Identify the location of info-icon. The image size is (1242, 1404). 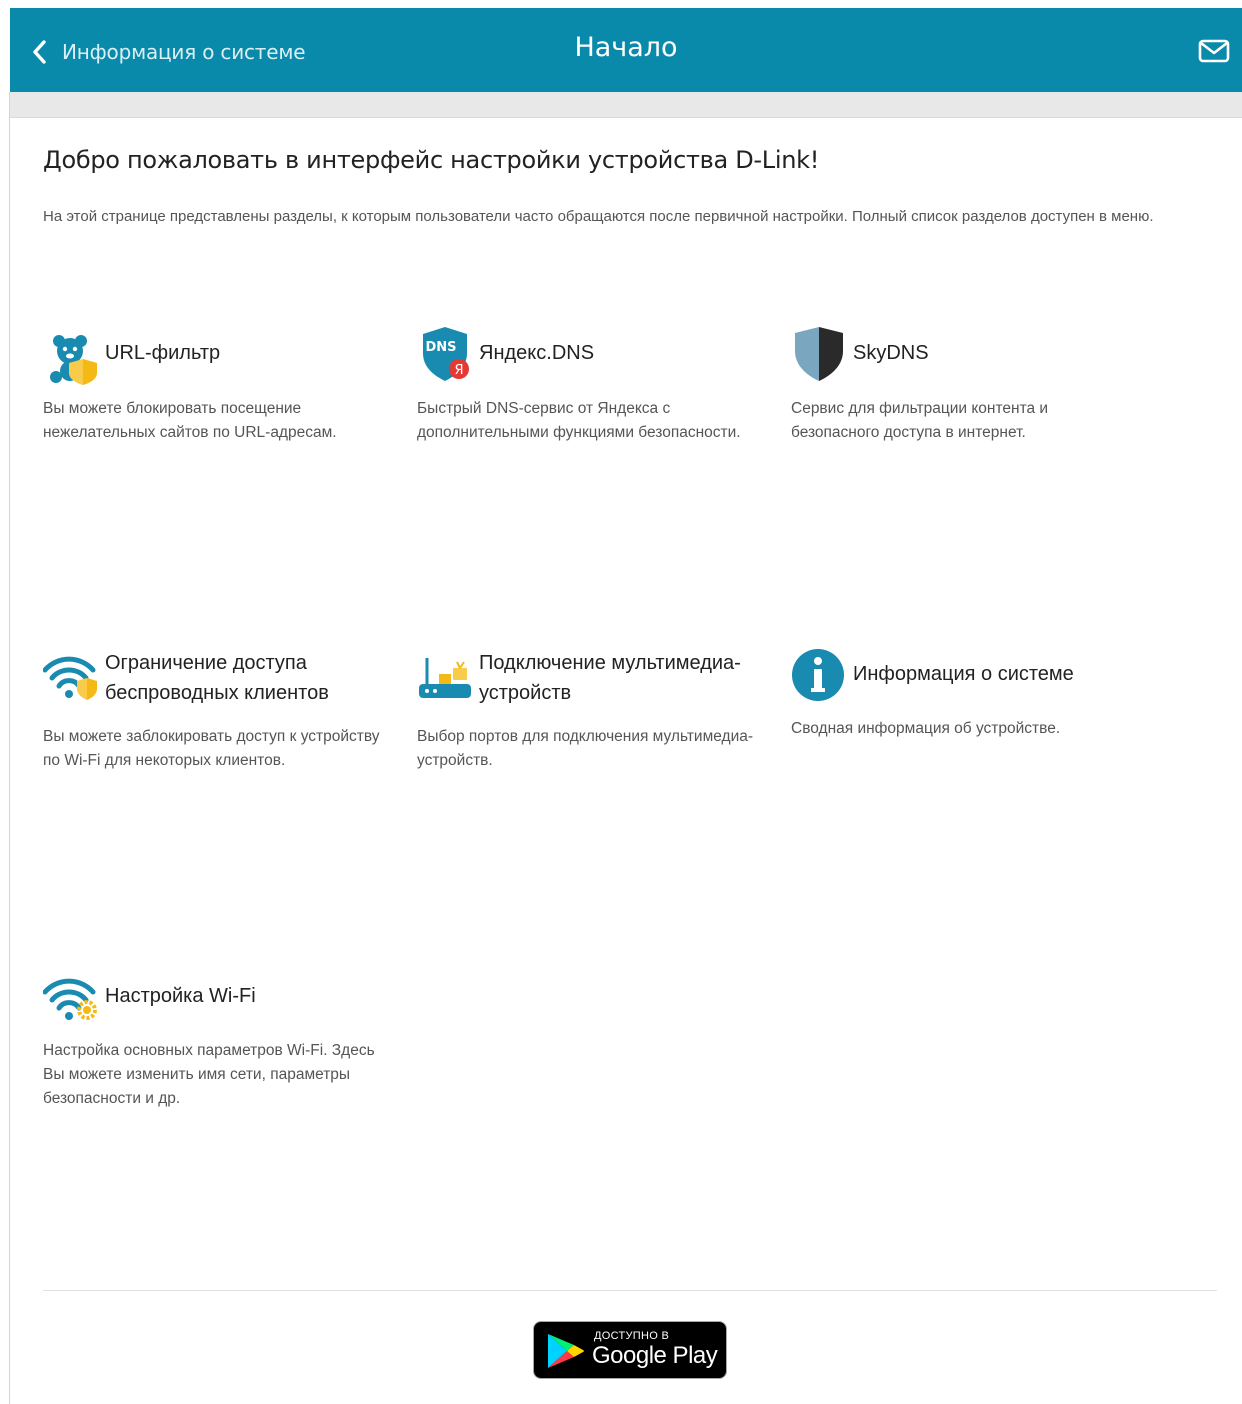
(818, 675).